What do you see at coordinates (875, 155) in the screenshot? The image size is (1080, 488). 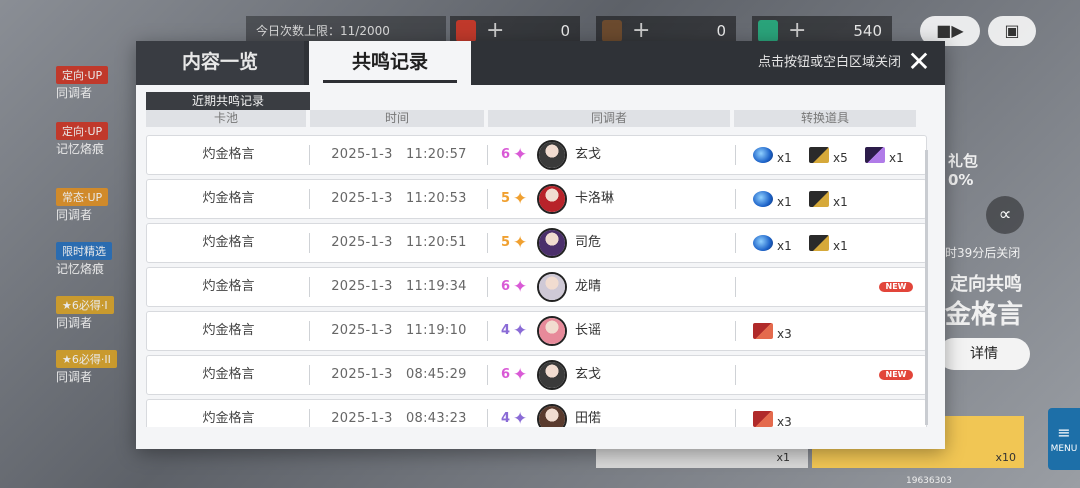 I see `purple-ticket-icon` at bounding box center [875, 155].